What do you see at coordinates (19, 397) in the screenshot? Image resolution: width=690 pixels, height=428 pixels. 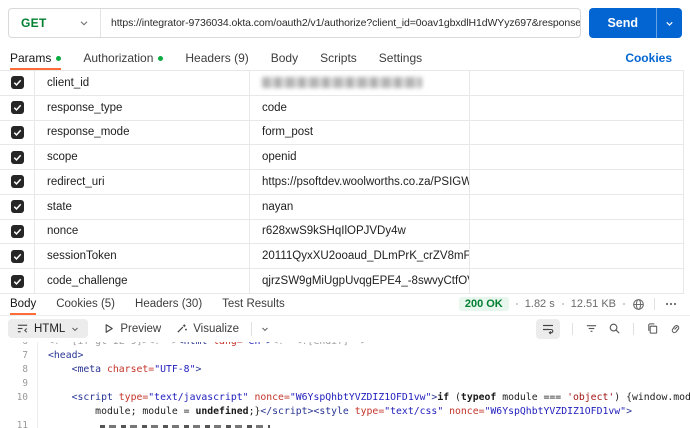 I see `line-number: 10` at bounding box center [19, 397].